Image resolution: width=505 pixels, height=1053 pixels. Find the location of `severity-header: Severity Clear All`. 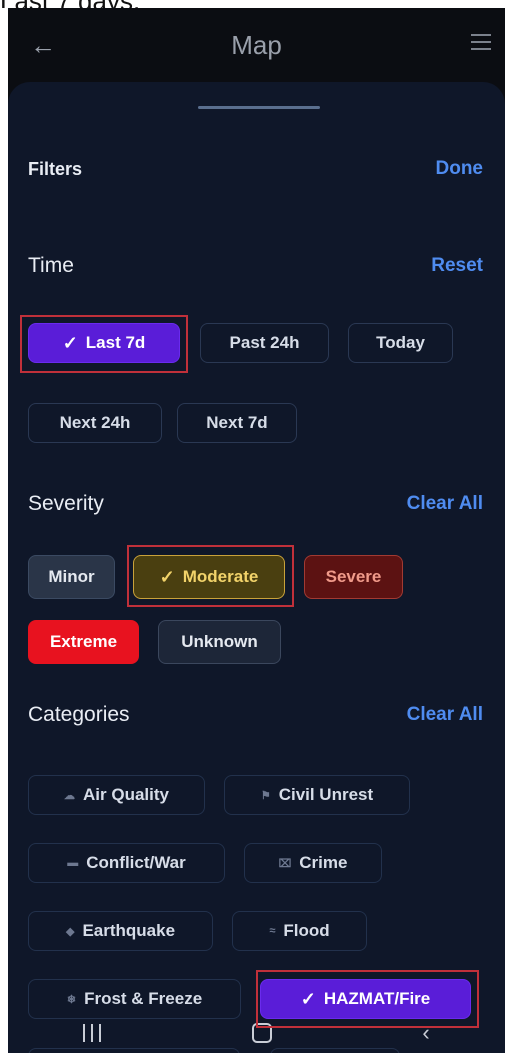

severity-header: Severity Clear All is located at coordinates (255, 504).